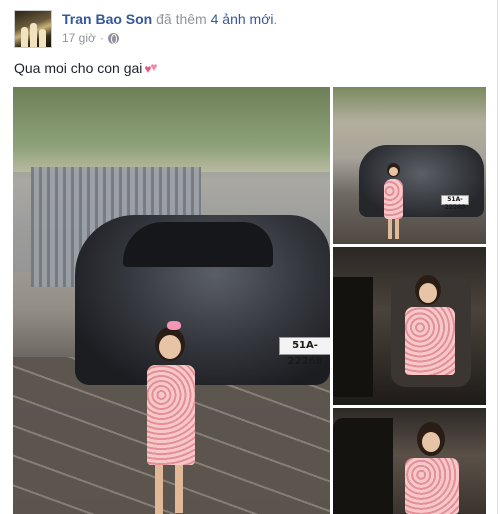  Describe the element at coordinates (79, 38) in the screenshot. I see `timestamp-link: 17 giờ` at that location.